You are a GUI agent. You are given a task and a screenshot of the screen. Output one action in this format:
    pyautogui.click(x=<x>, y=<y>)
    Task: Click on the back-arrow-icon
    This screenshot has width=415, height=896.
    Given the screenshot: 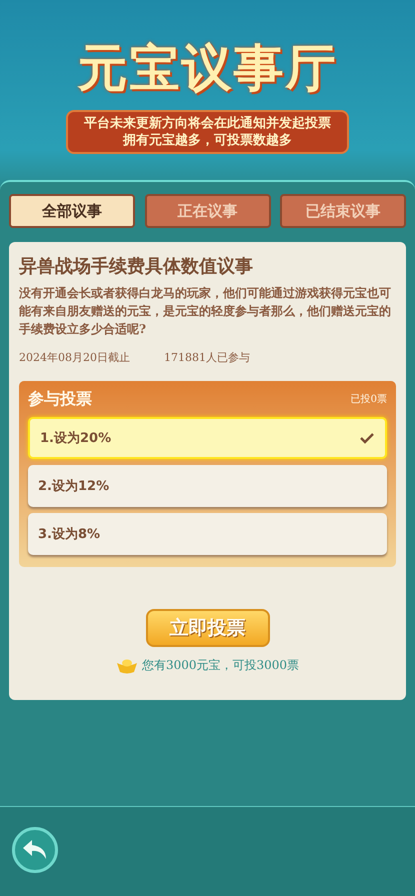 What is the action you would take?
    pyautogui.click(x=35, y=850)
    